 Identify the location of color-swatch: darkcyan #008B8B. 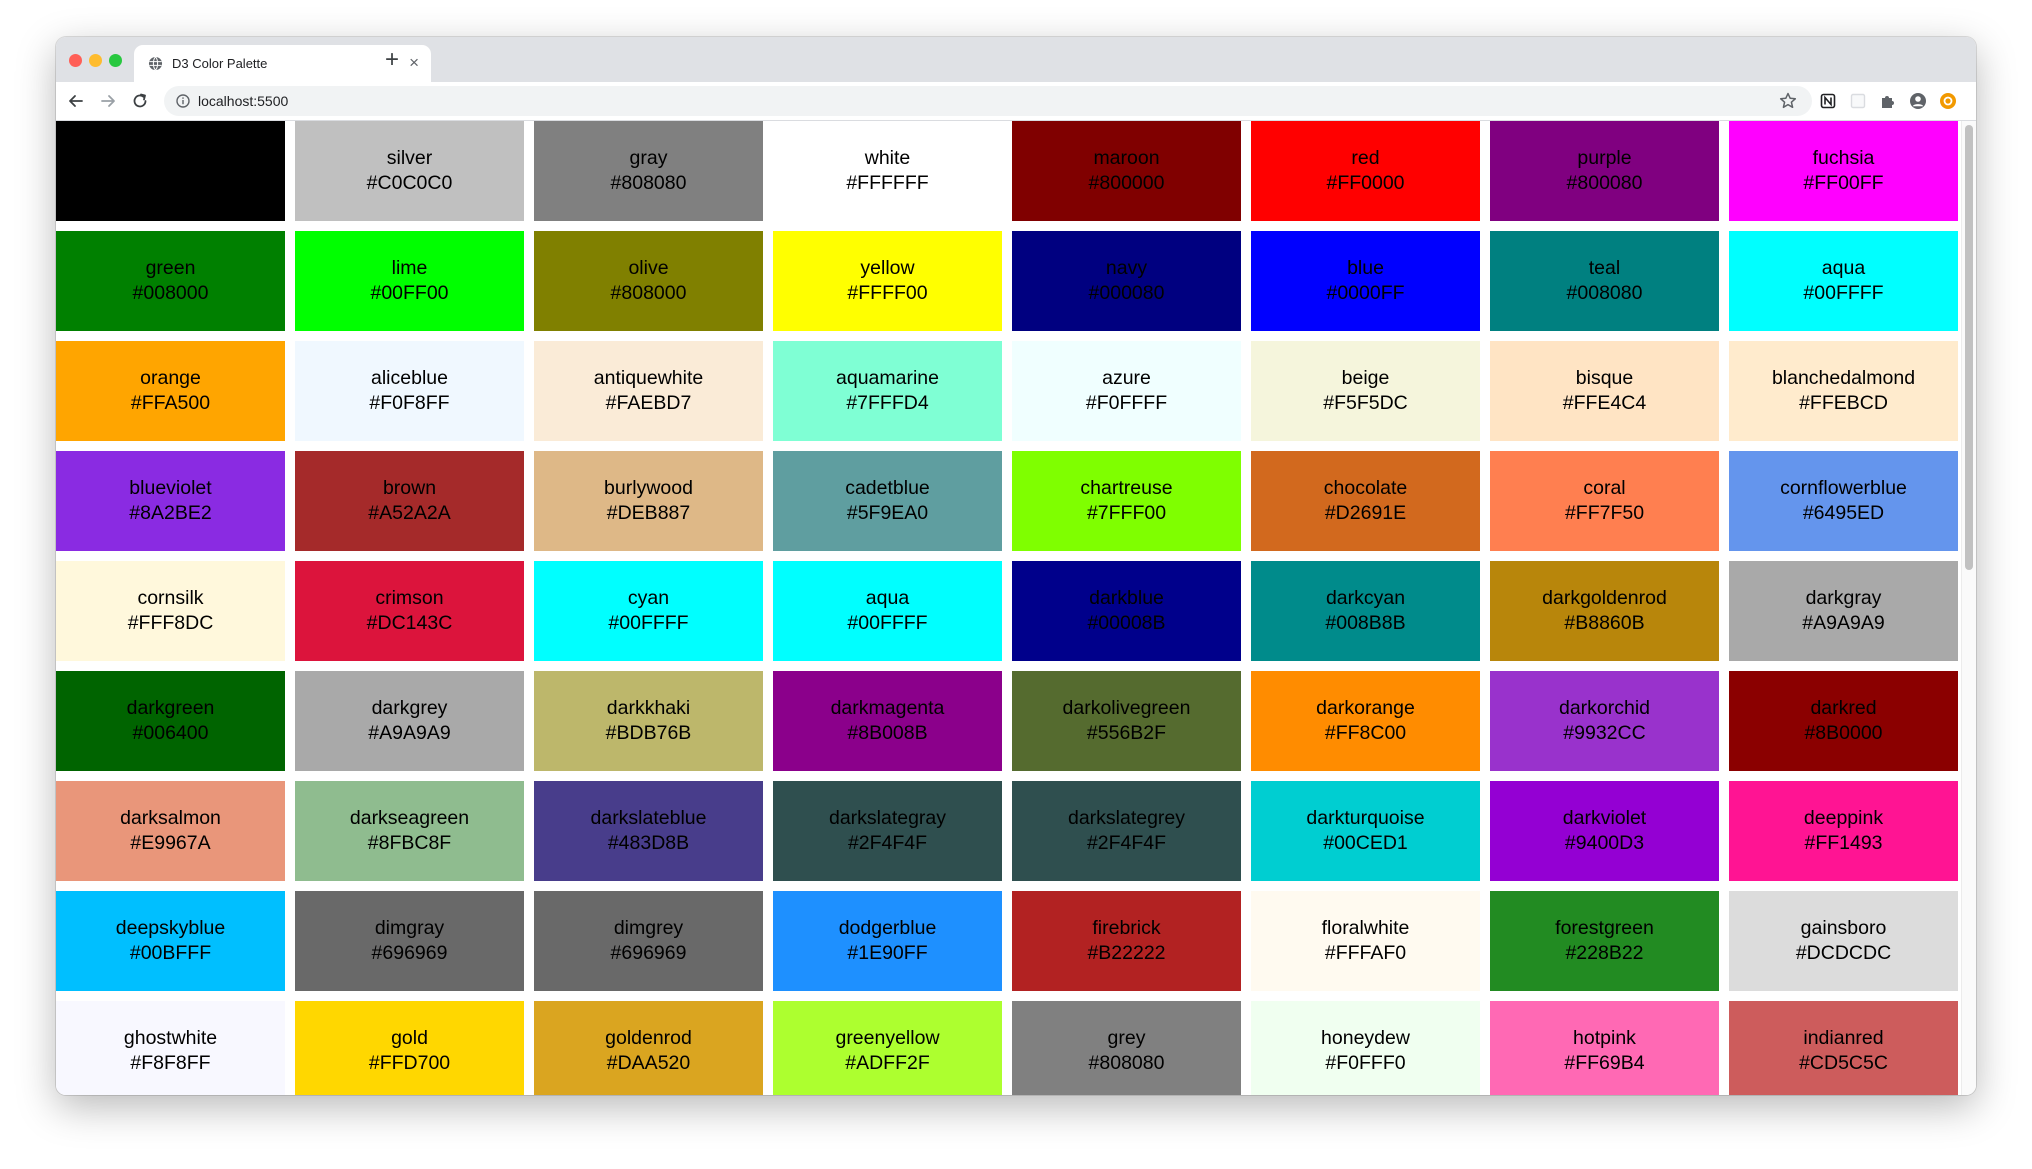
(1365, 611).